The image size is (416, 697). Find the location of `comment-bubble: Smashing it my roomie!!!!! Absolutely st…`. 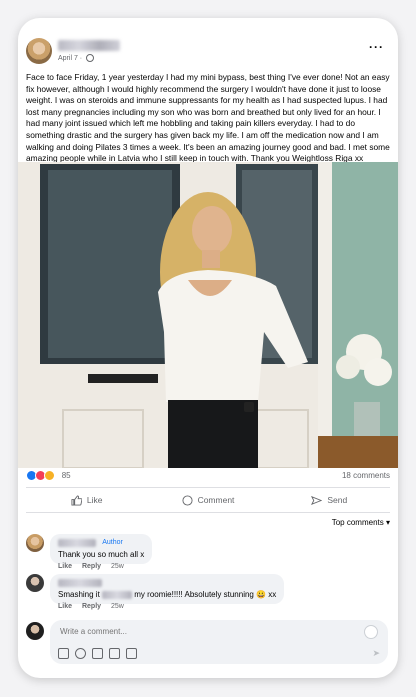

comment-bubble: Smashing it my roomie!!!!! Absolutely st… is located at coordinates (167, 589).